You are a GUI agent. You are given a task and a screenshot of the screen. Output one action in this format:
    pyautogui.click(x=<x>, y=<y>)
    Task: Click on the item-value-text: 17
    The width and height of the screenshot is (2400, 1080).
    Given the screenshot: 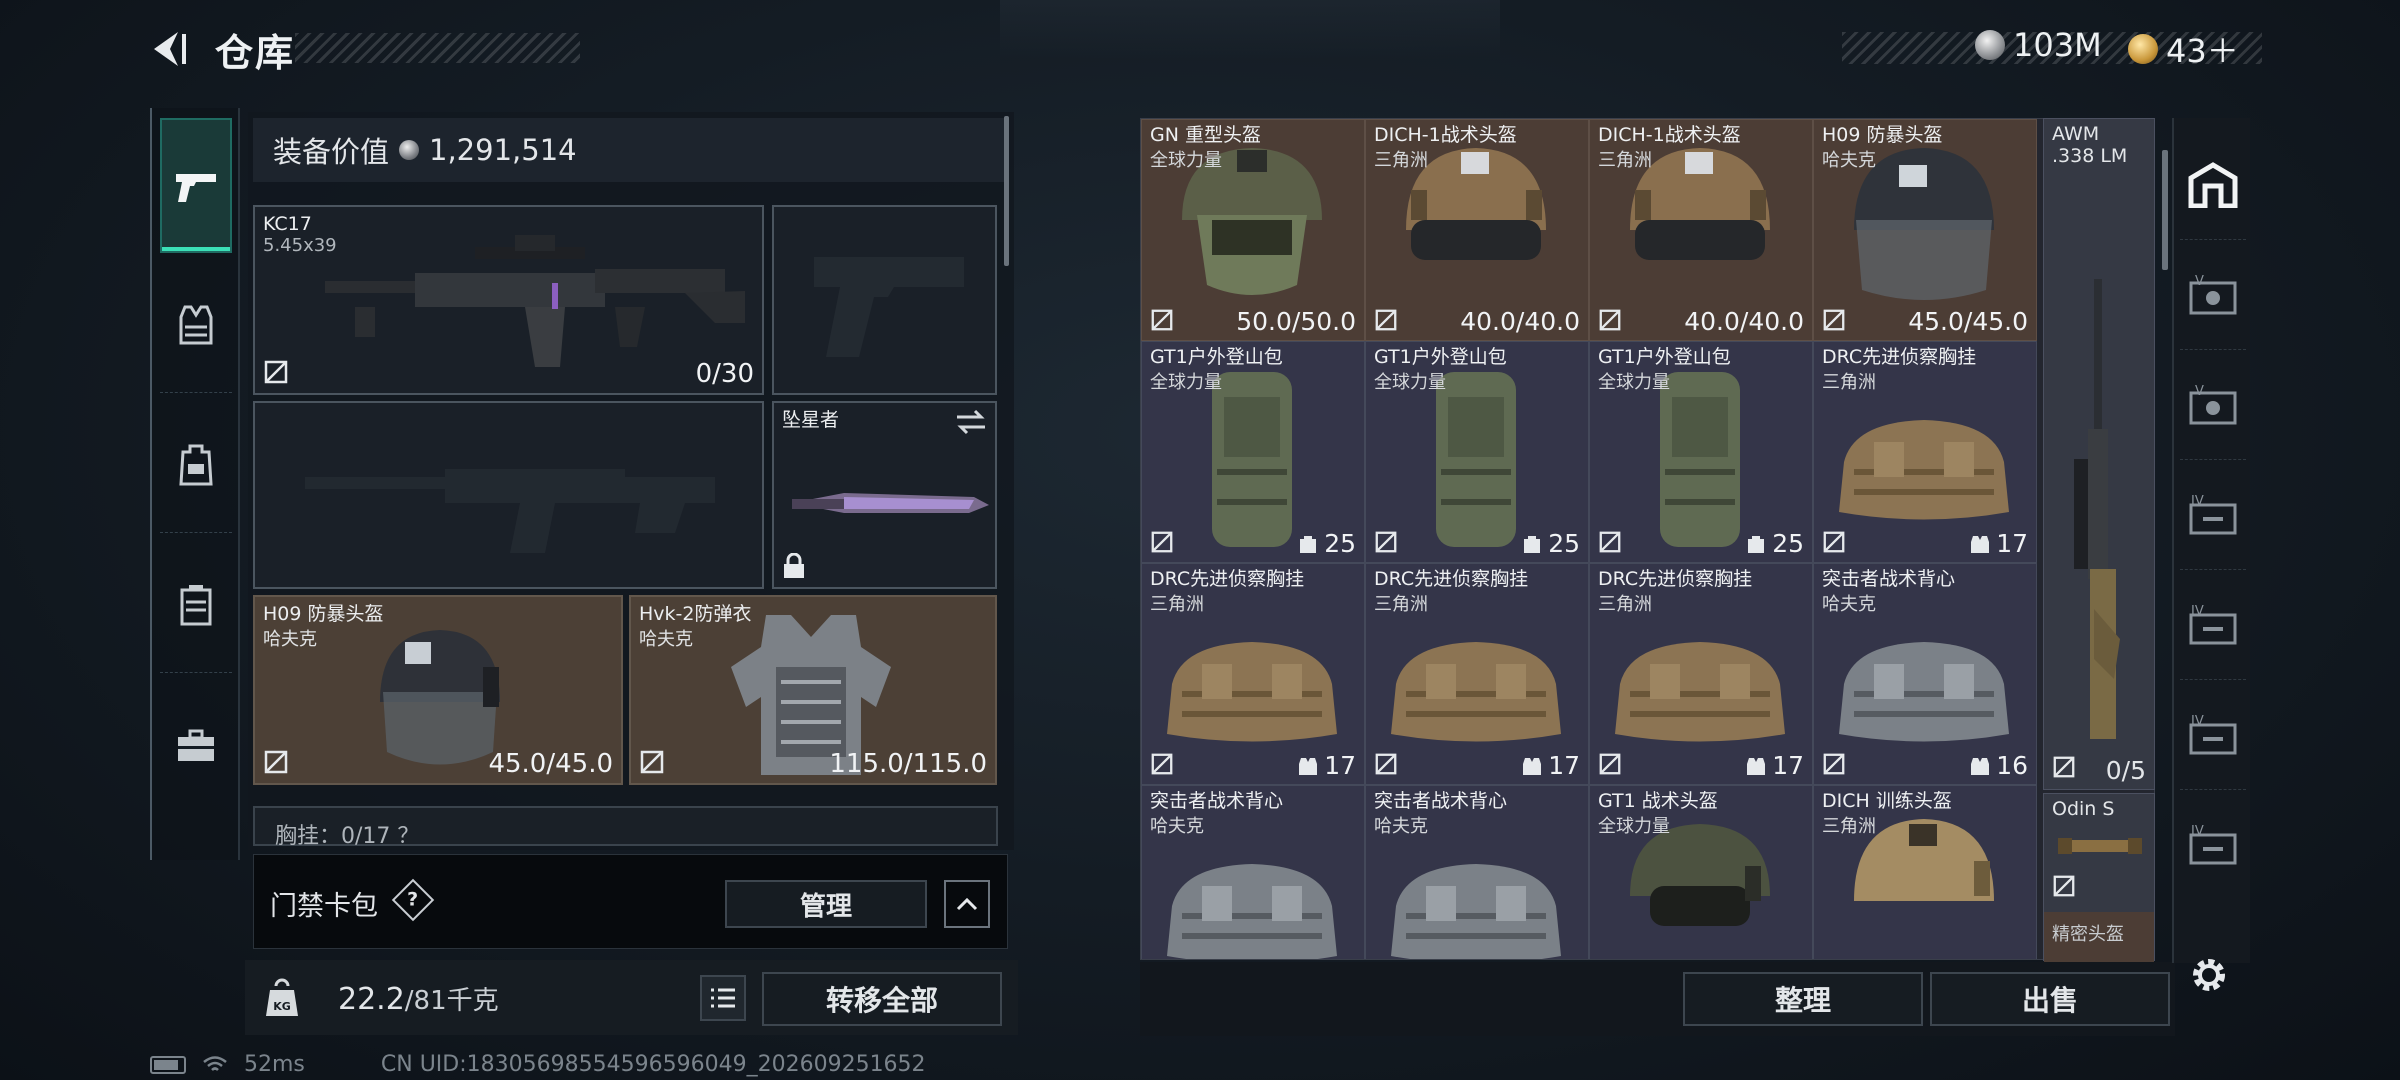 What is the action you would take?
    pyautogui.click(x=1340, y=765)
    